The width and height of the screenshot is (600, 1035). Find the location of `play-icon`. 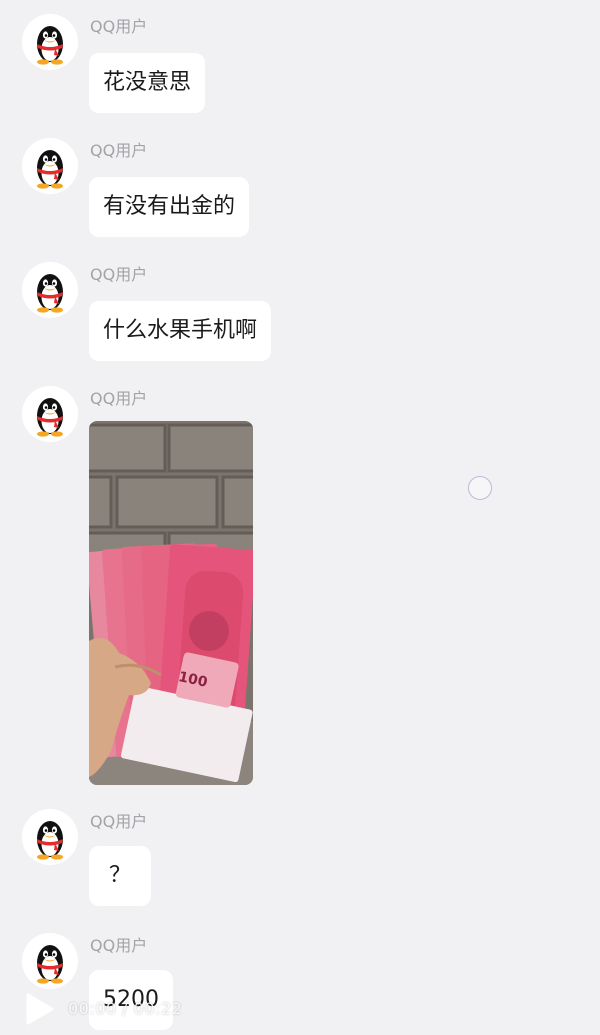

play-icon is located at coordinates (40, 1009).